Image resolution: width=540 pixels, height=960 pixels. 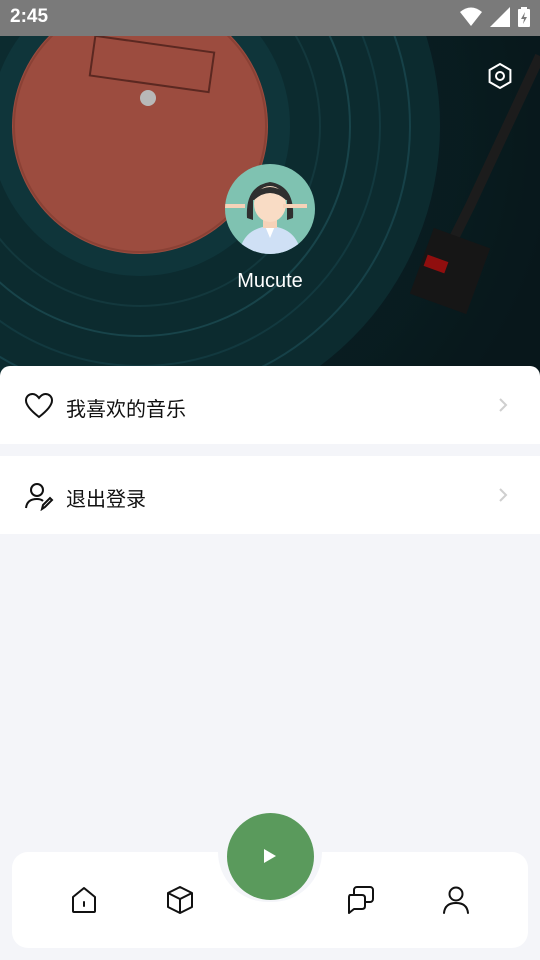 I want to click on battery-icon, so click(x=524, y=17).